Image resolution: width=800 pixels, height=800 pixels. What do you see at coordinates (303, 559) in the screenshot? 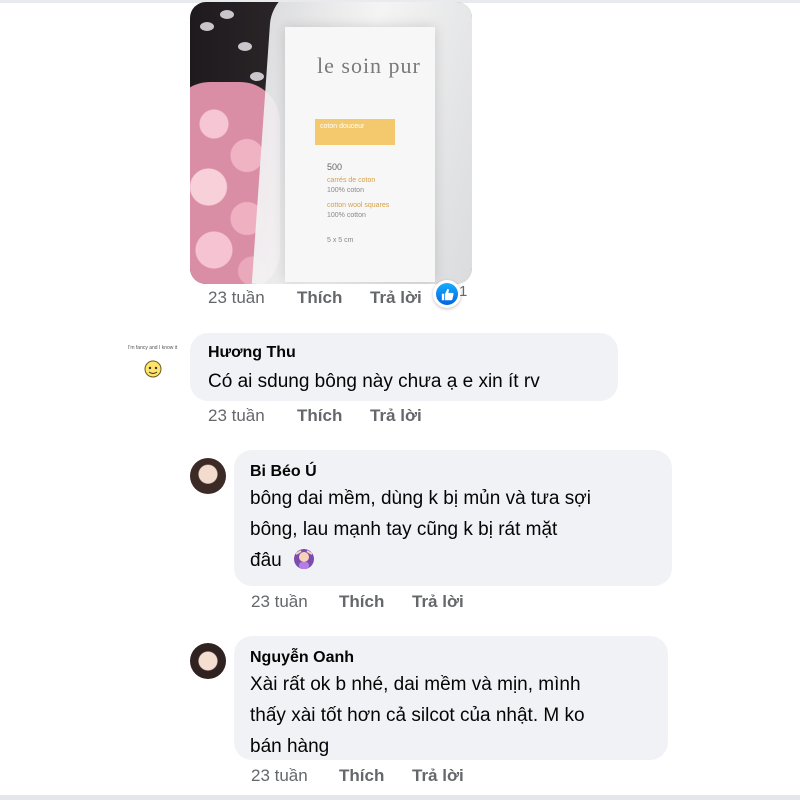
I see `woman-gesturing-emoji-icon` at bounding box center [303, 559].